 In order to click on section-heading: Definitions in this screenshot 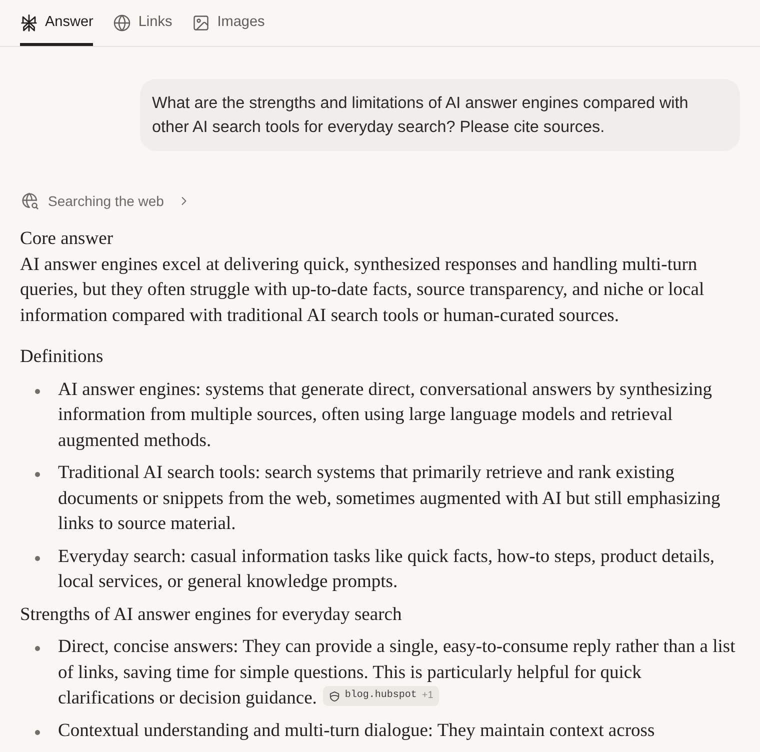, I will do `click(62, 357)`.